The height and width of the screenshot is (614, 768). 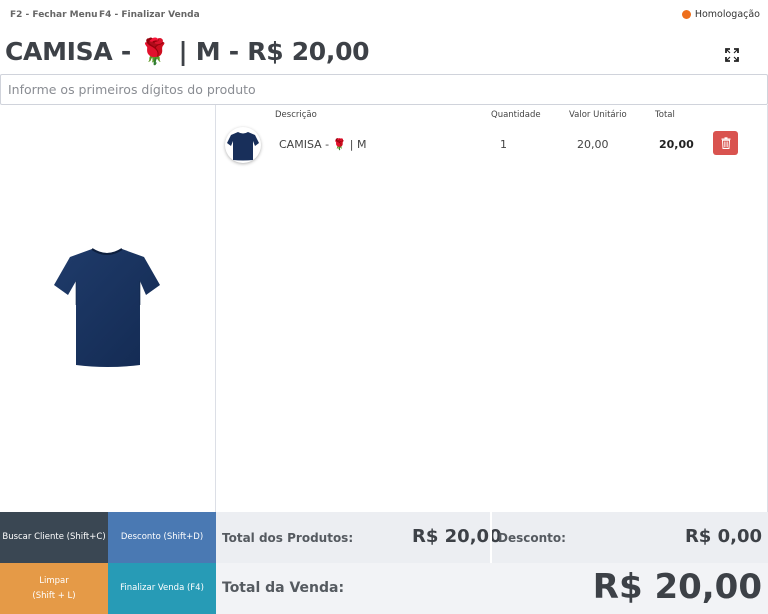 I want to click on expand-icon, so click(x=732, y=54).